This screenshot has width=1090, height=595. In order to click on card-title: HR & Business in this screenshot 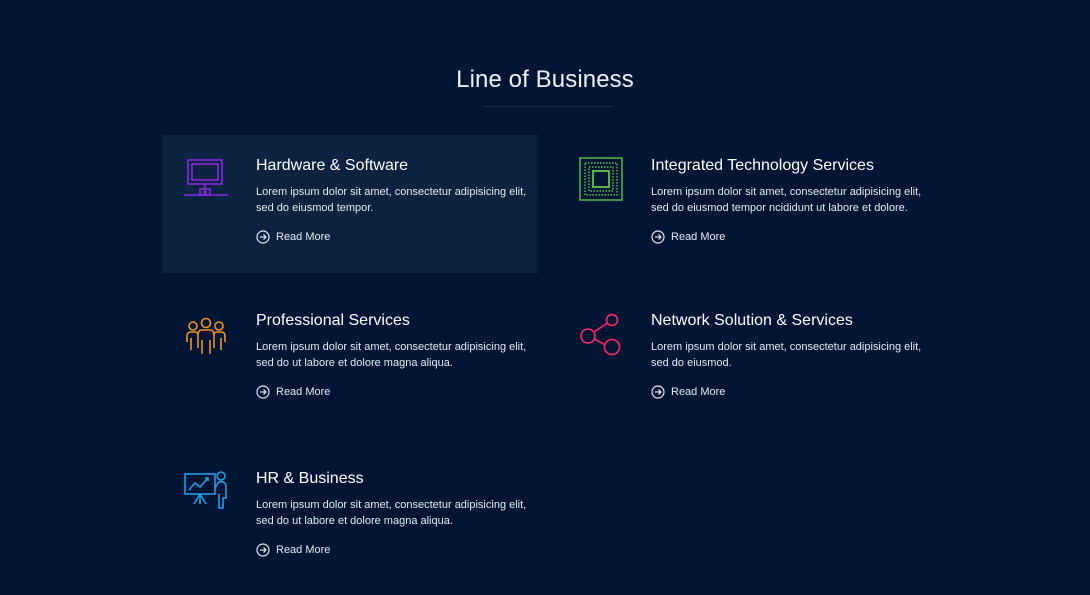, I will do `click(310, 478)`.